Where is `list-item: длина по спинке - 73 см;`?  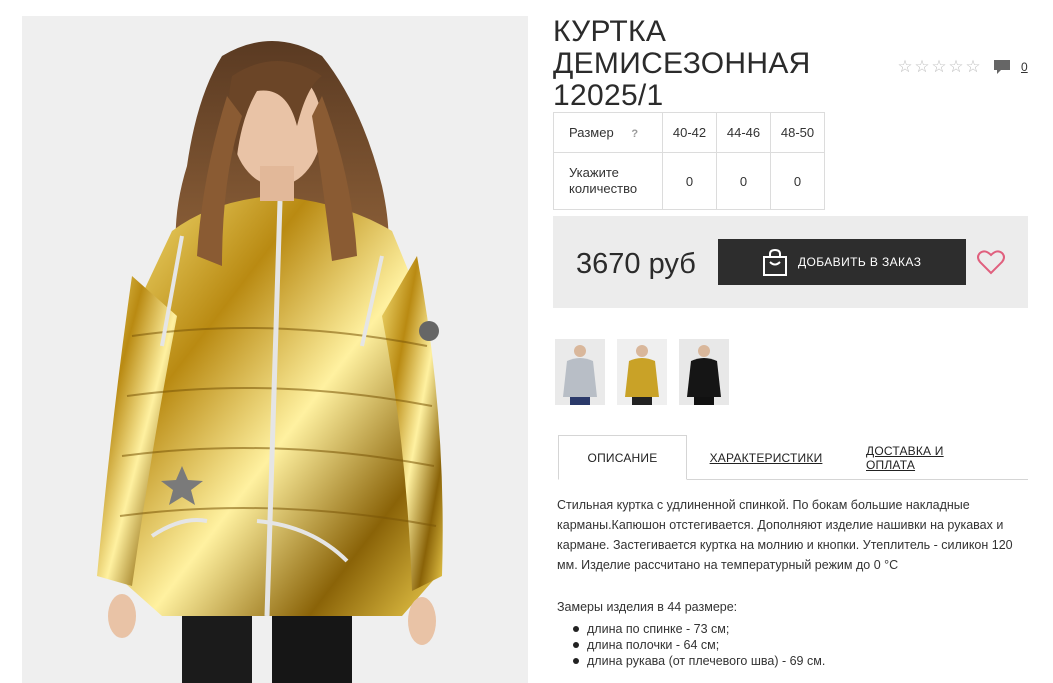
list-item: длина по спинке - 73 см; is located at coordinates (699, 629).